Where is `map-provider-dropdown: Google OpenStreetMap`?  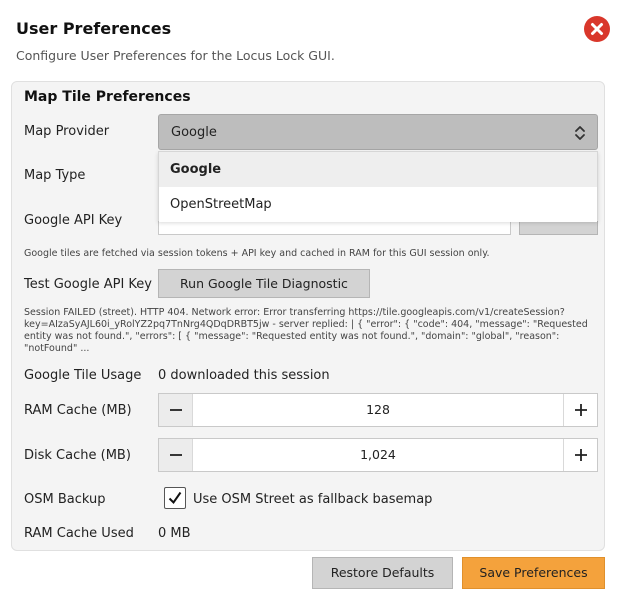
map-provider-dropdown: Google OpenStreetMap is located at coordinates (378, 186).